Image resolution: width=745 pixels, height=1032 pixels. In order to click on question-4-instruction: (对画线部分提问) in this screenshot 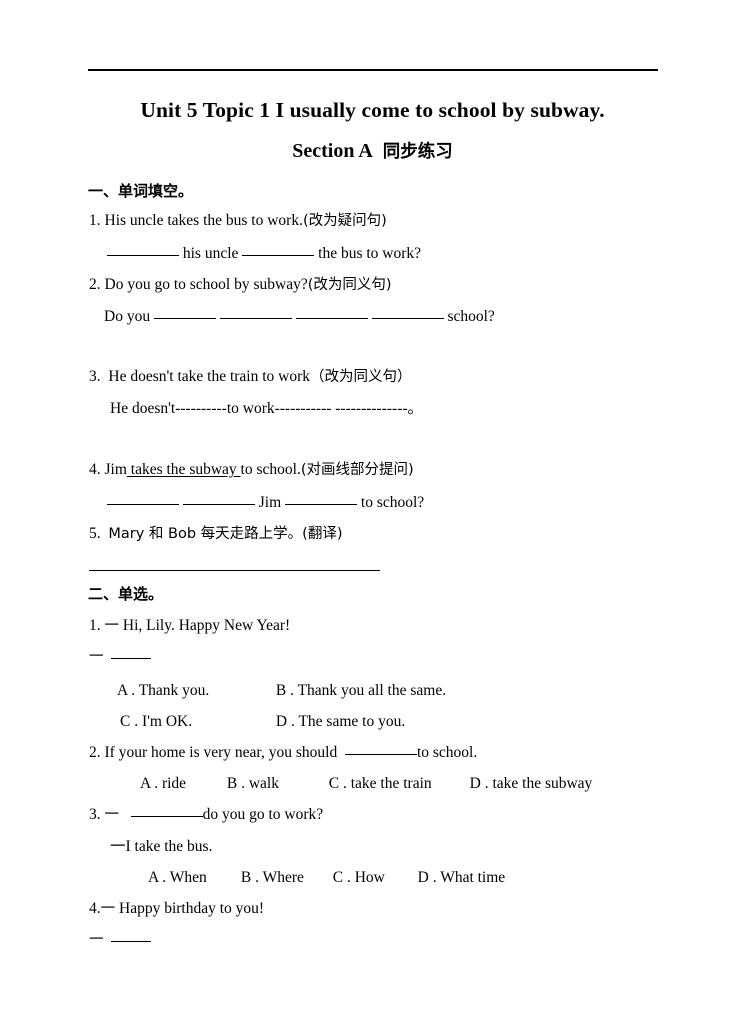, I will do `click(357, 470)`.